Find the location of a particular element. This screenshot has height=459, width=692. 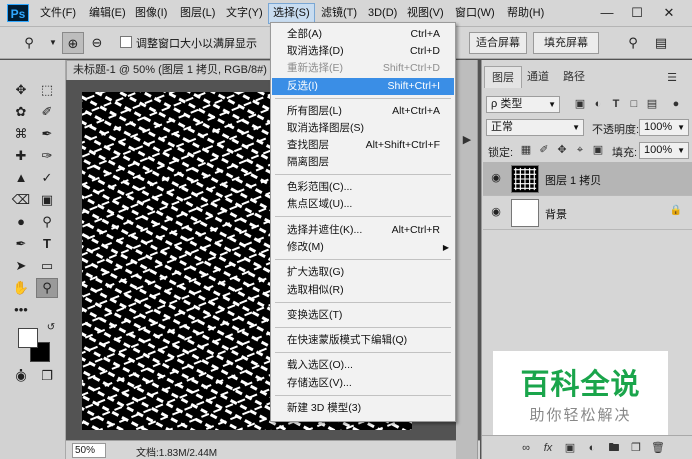

lasso-tool-icon: ✿ is located at coordinates (21, 112).